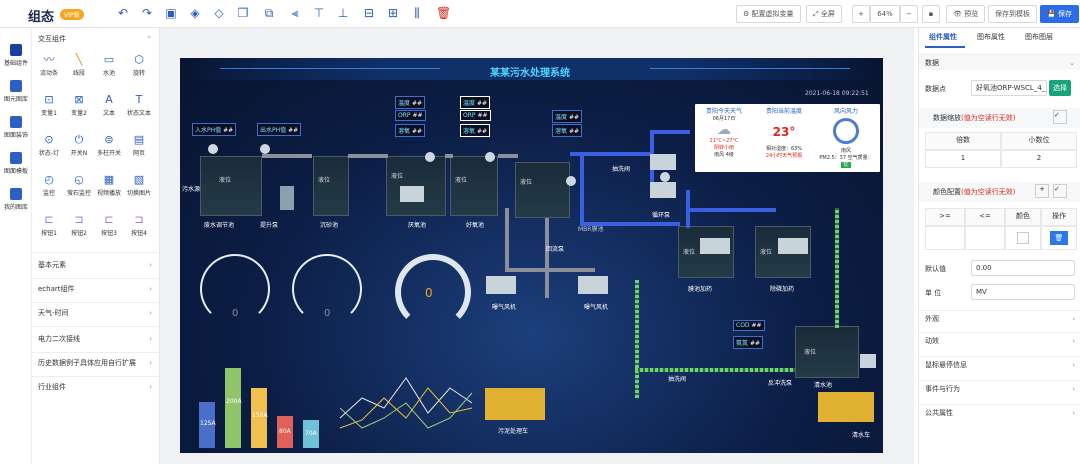 The image size is (1080, 464). What do you see at coordinates (542, 190) in the screenshot?
I see `tank-return: 液位` at bounding box center [542, 190].